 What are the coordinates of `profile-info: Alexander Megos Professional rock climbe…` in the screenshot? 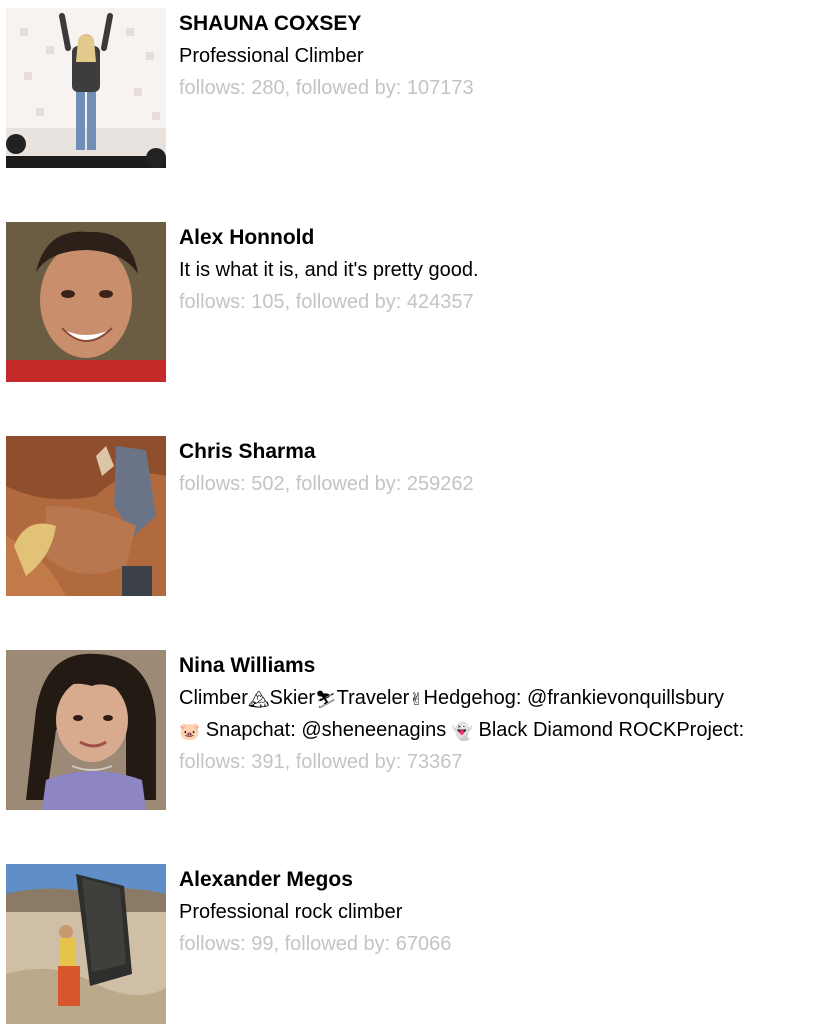 It's located at (499, 912).